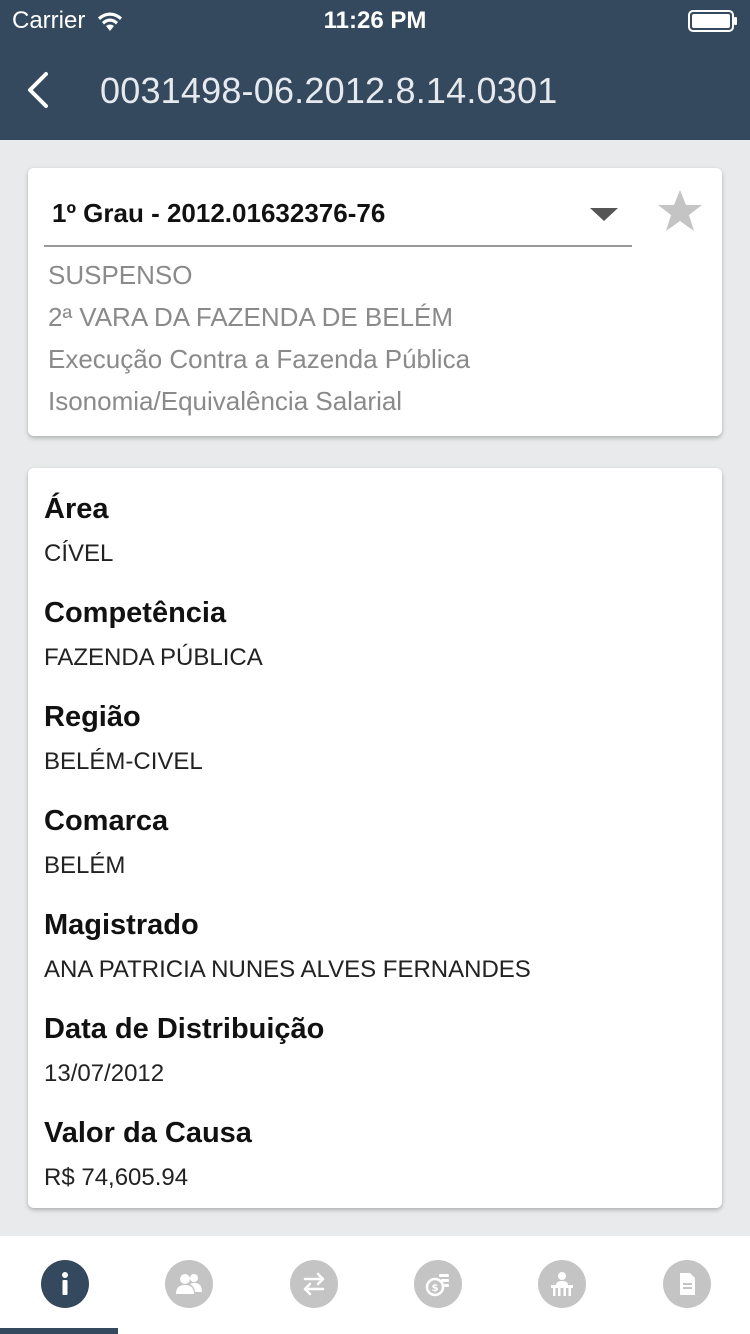 The height and width of the screenshot is (1334, 750). What do you see at coordinates (79, 553) in the screenshot?
I see `detail-value: CÍVEL` at bounding box center [79, 553].